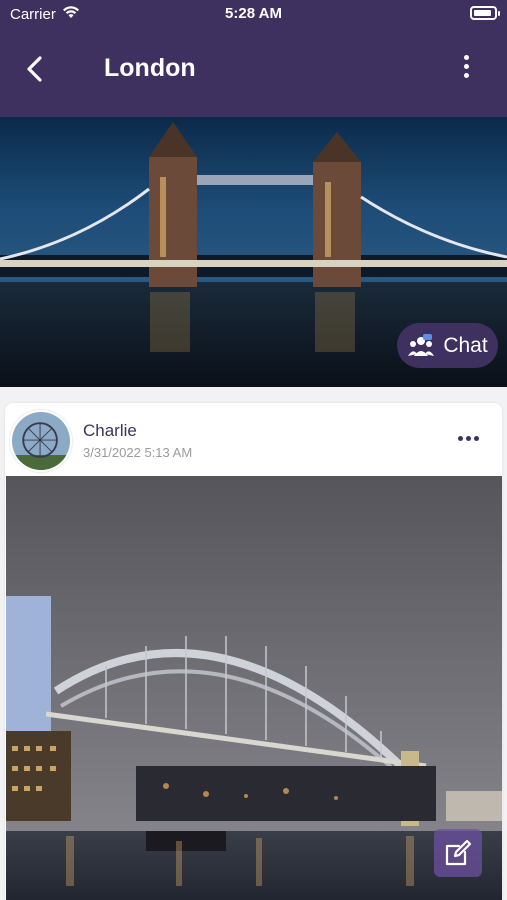 This screenshot has width=507, height=900. Describe the element at coordinates (253, 58) in the screenshot. I see `app-header: Carrier 5:28 AM London` at that location.